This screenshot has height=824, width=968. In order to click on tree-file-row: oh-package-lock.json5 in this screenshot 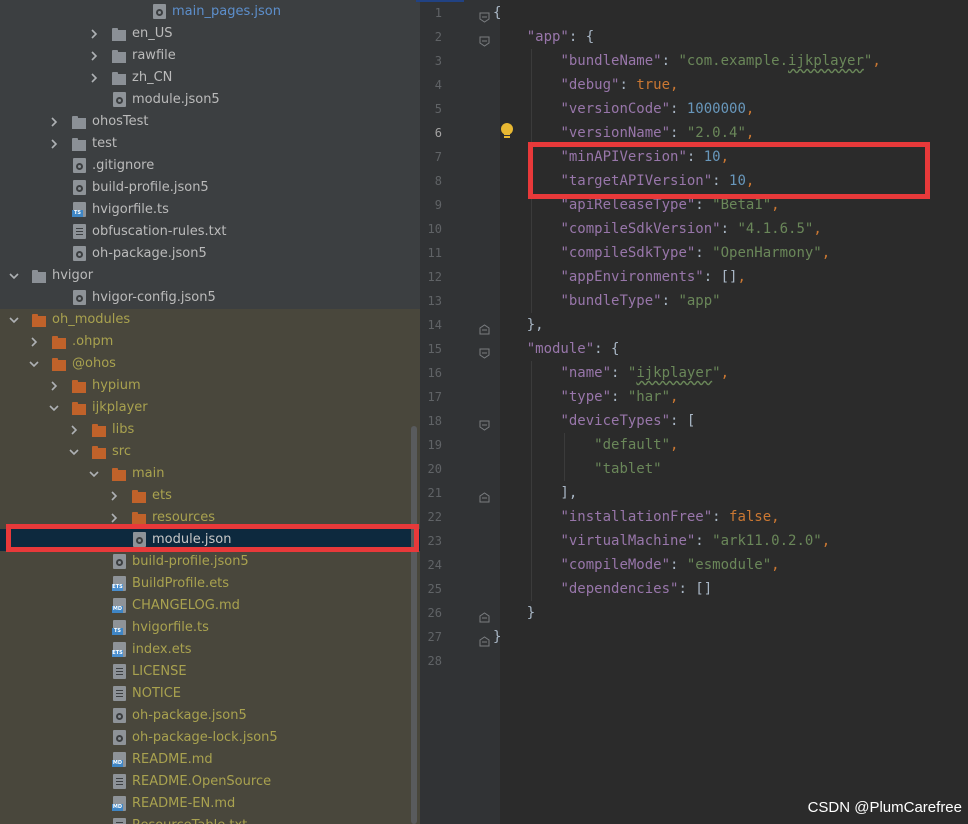, I will do `click(210, 738)`.